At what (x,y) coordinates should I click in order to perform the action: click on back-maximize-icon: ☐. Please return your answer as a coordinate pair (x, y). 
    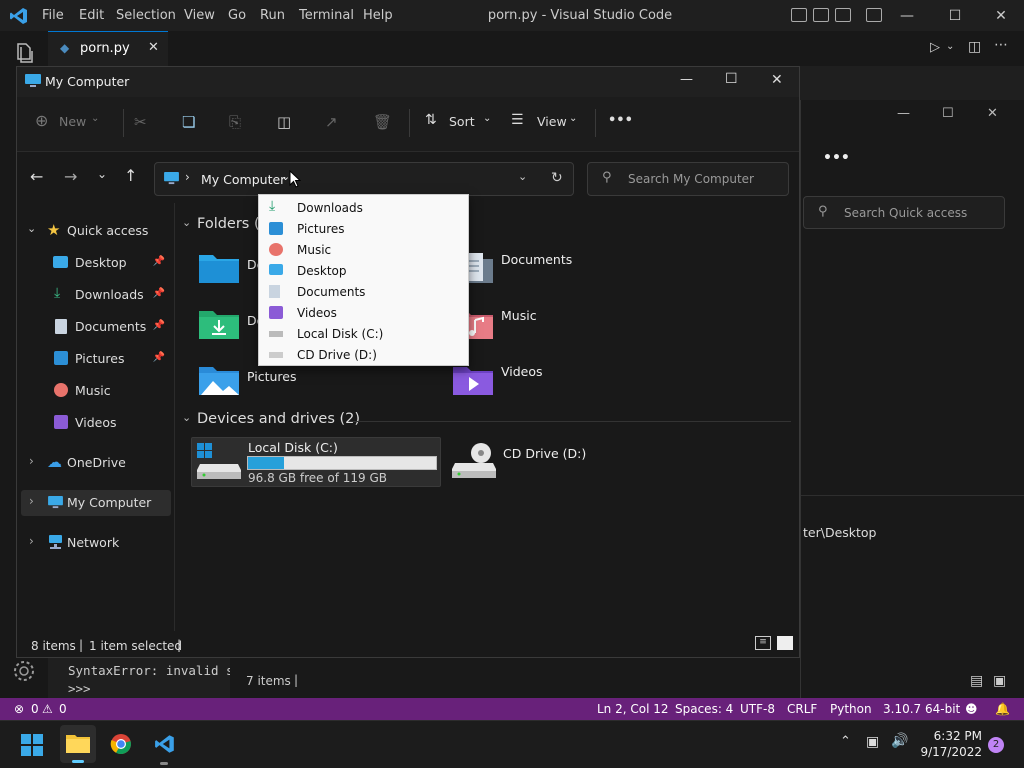
    Looking at the image, I should click on (948, 113).